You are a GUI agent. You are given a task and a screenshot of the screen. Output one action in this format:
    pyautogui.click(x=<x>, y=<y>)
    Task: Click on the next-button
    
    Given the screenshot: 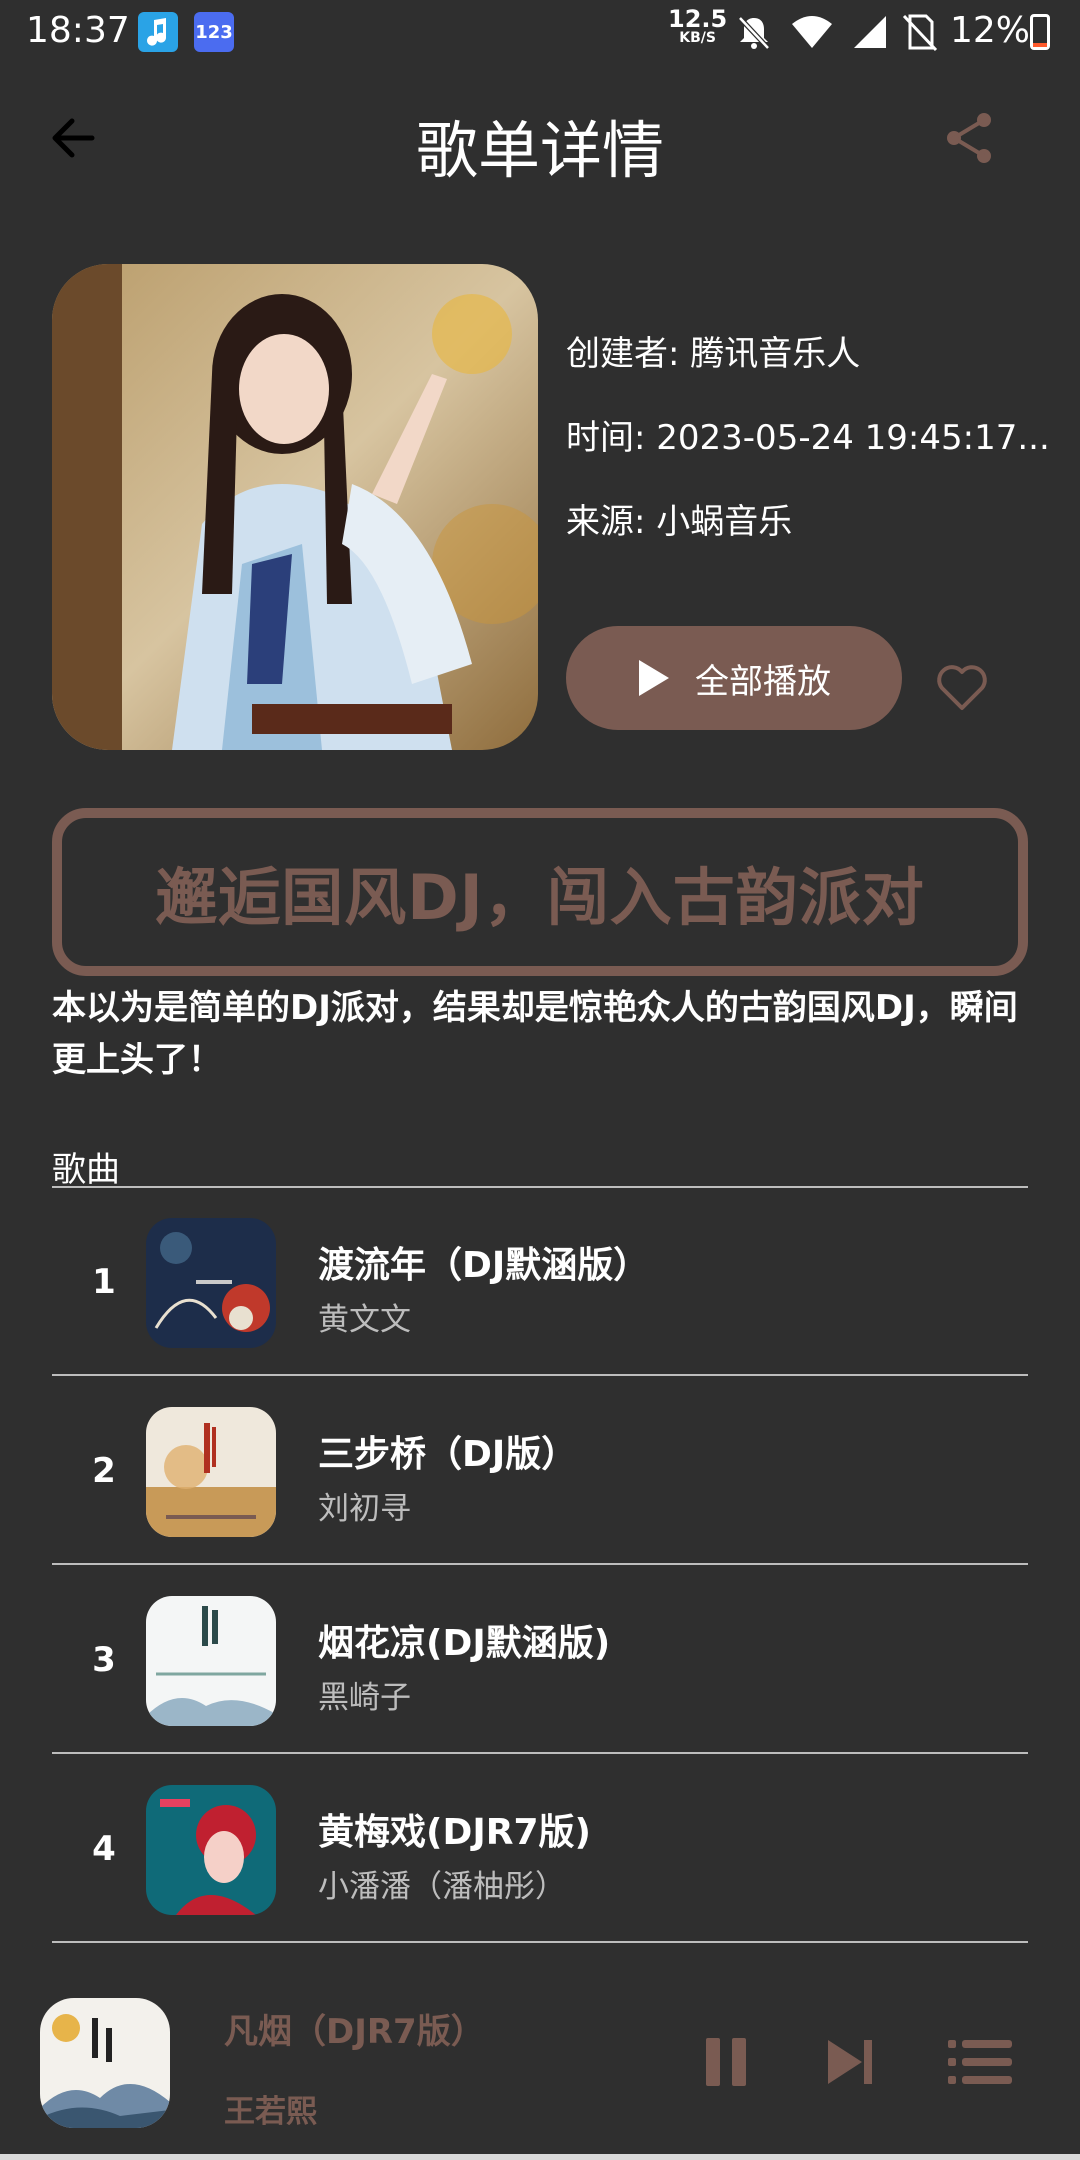 What is the action you would take?
    pyautogui.click(x=850, y=2062)
    